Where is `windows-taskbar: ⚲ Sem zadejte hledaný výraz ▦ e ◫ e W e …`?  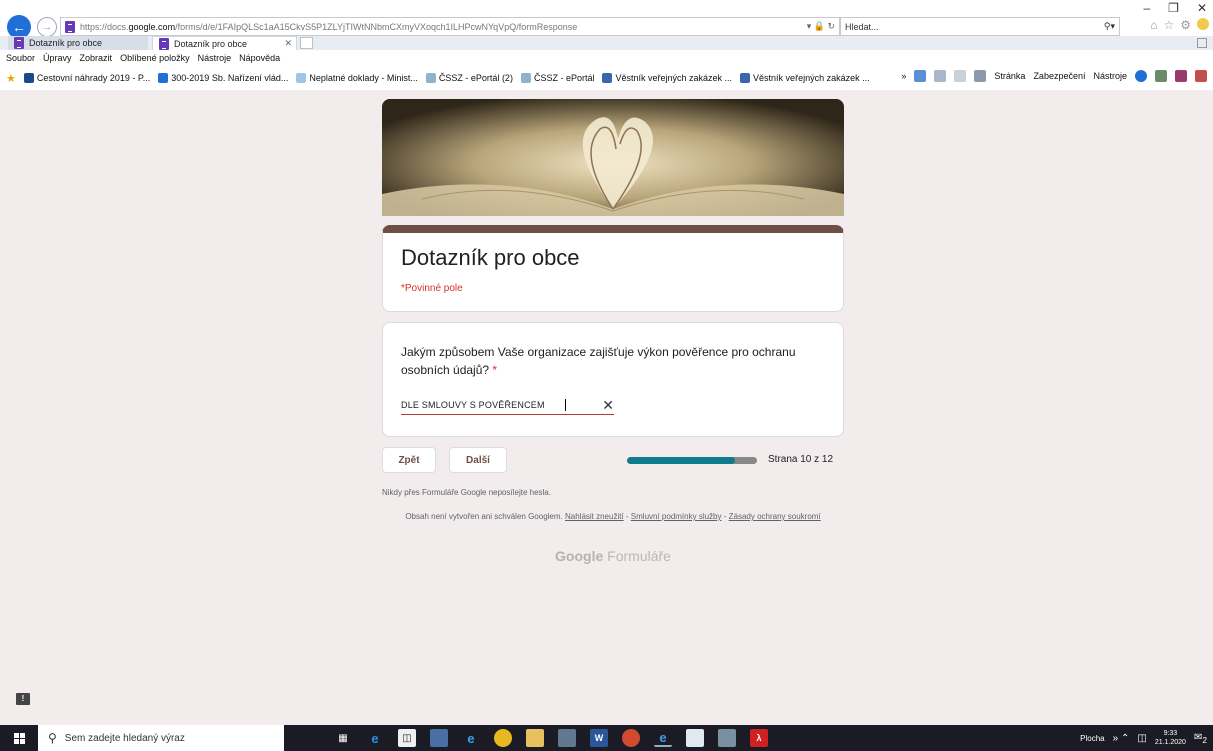
windows-taskbar: ⚲ Sem zadejte hledaný výraz ▦ e ◫ e W e … is located at coordinates (606, 738).